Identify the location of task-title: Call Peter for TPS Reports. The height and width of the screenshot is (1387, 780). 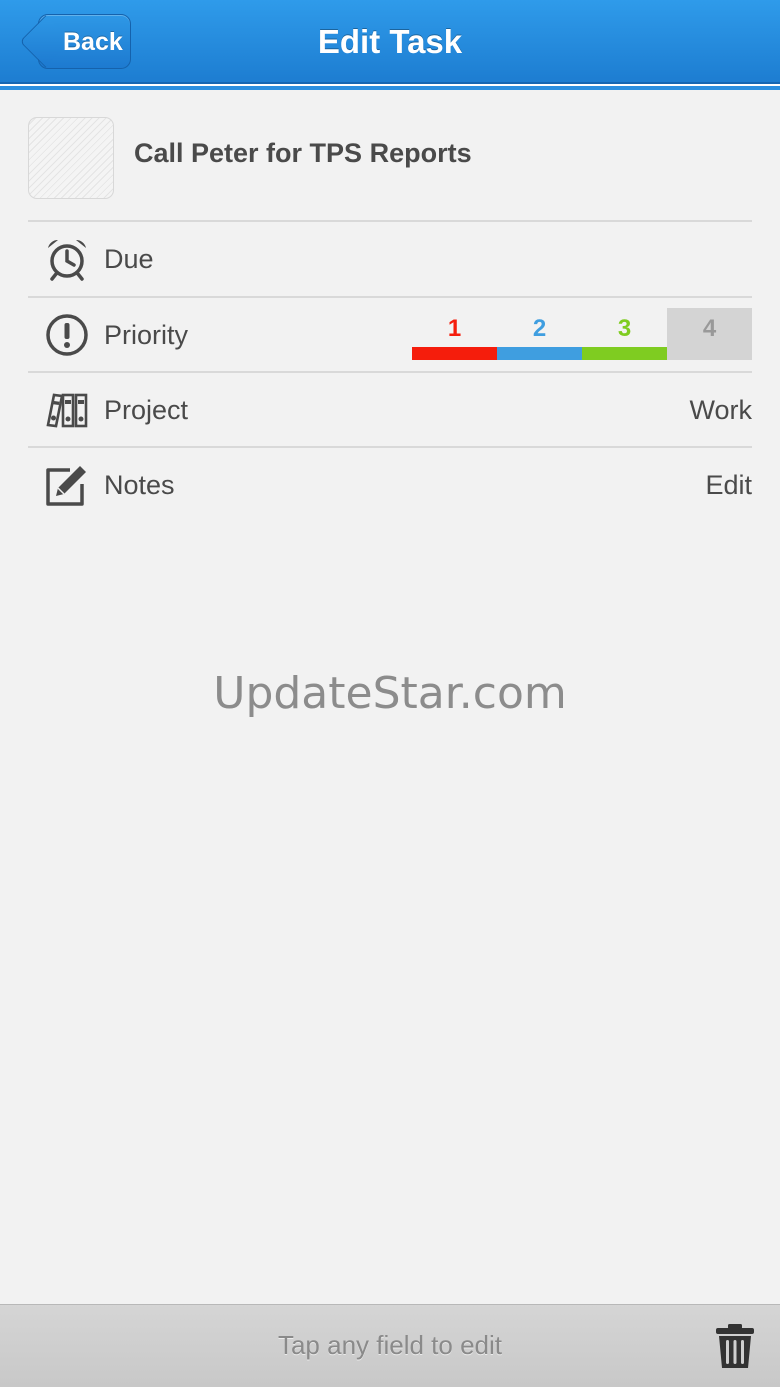
(303, 153).